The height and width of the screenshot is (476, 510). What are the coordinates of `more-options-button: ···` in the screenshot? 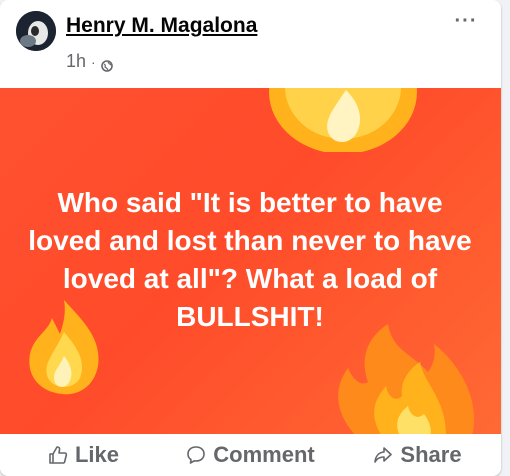 It's located at (466, 25).